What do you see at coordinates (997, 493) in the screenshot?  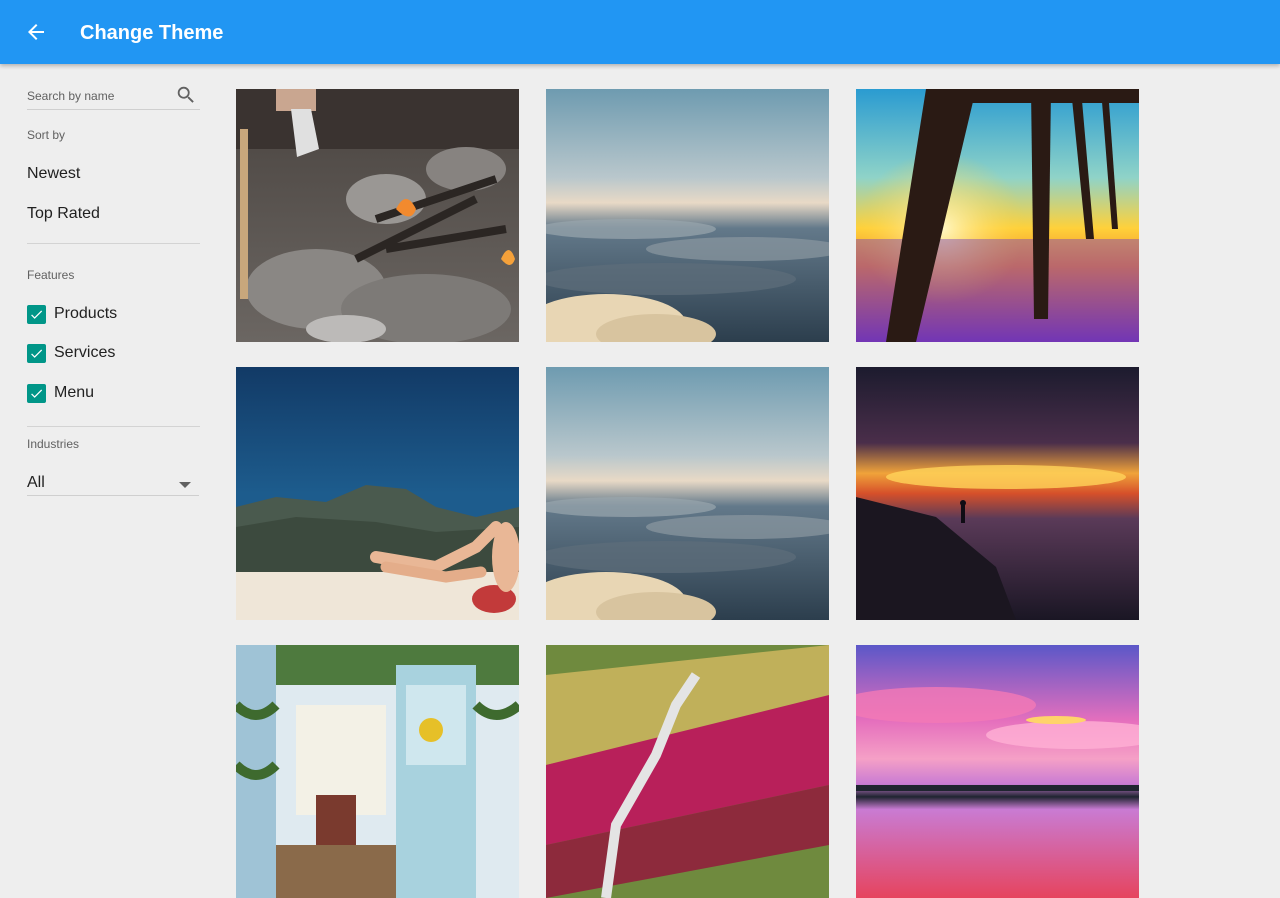 I see `theme-thumbnail-beach-sunset` at bounding box center [997, 493].